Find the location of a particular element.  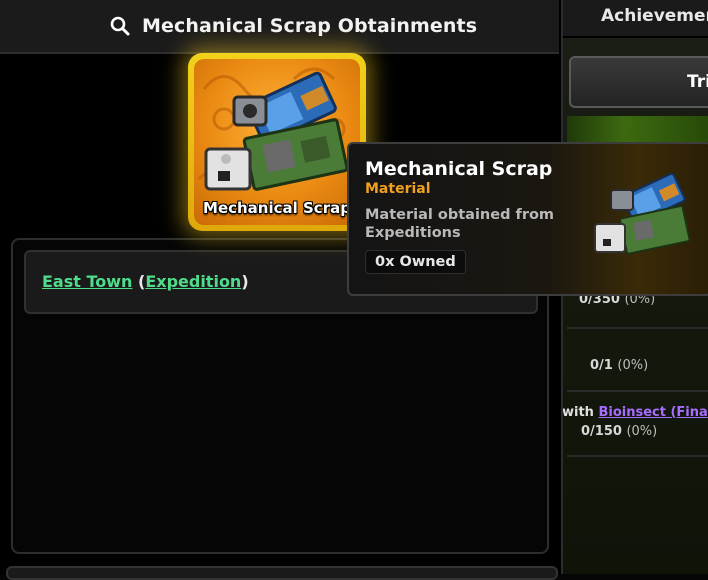

location-link: East Town is located at coordinates (87, 281).